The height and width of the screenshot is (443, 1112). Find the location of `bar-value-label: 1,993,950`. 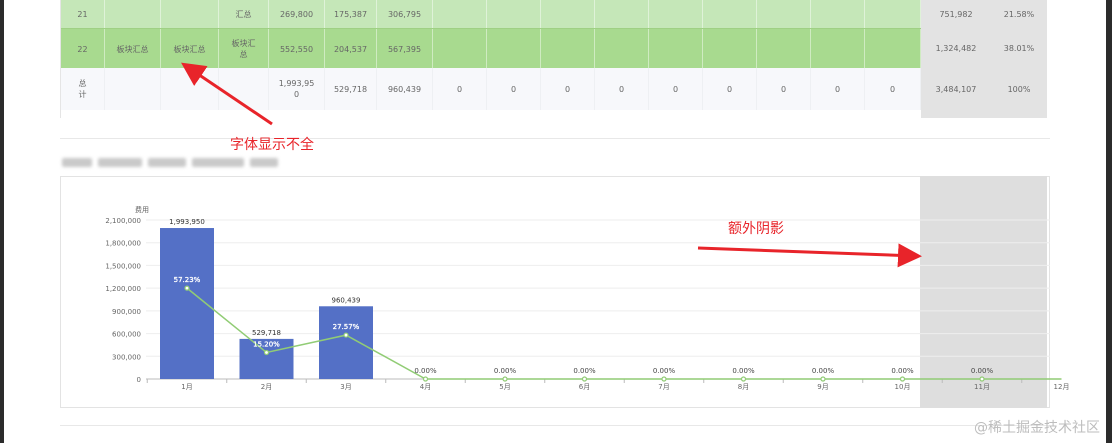

bar-value-label: 1,993,950 is located at coordinates (187, 222).